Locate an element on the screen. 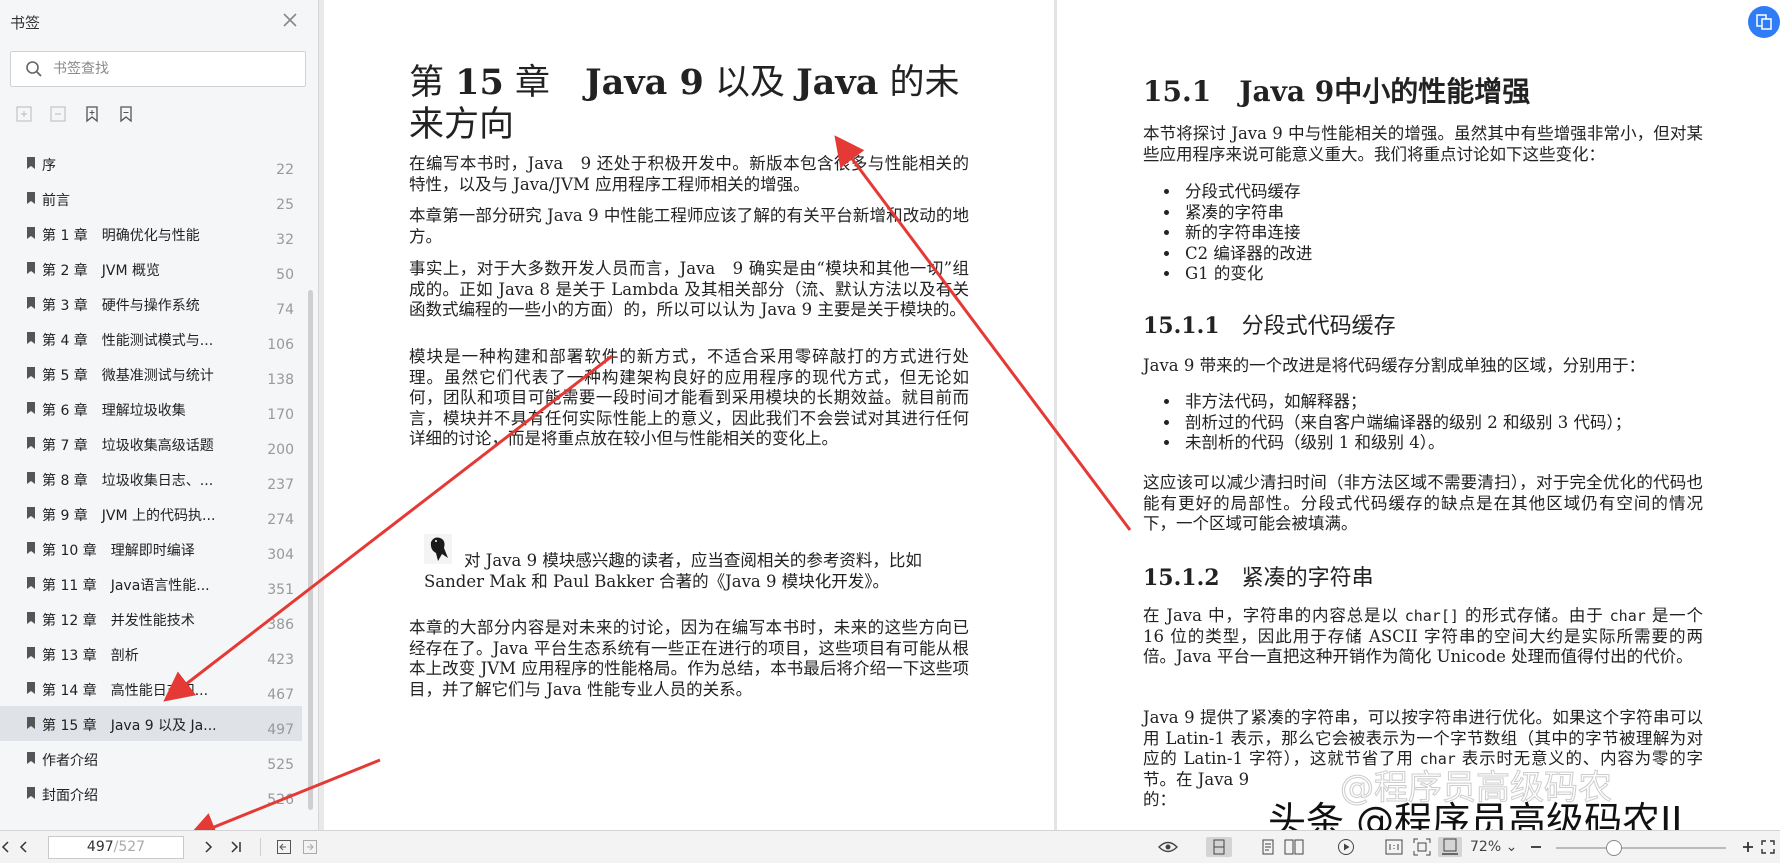  chapter-title: 第 15 章 Java 9 以及 Java 的未来方向 is located at coordinates (684, 103).